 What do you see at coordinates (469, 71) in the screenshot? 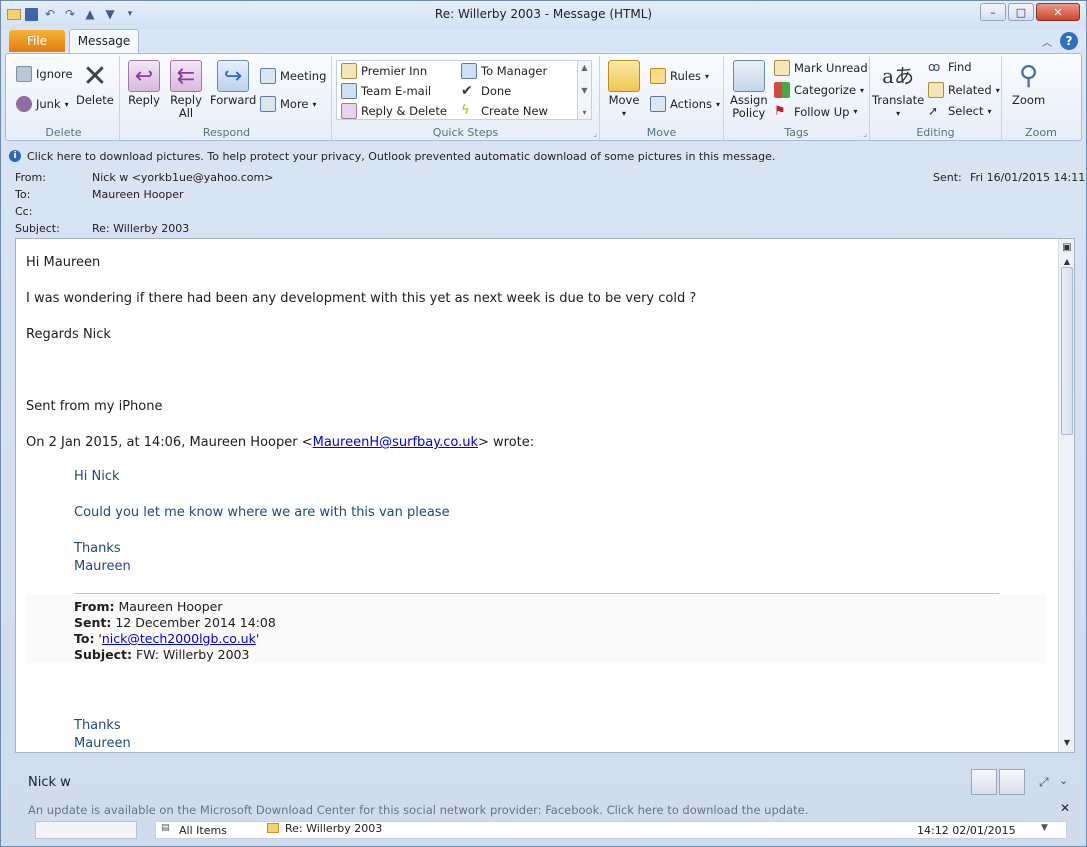
I see `to-manager-icon` at bounding box center [469, 71].